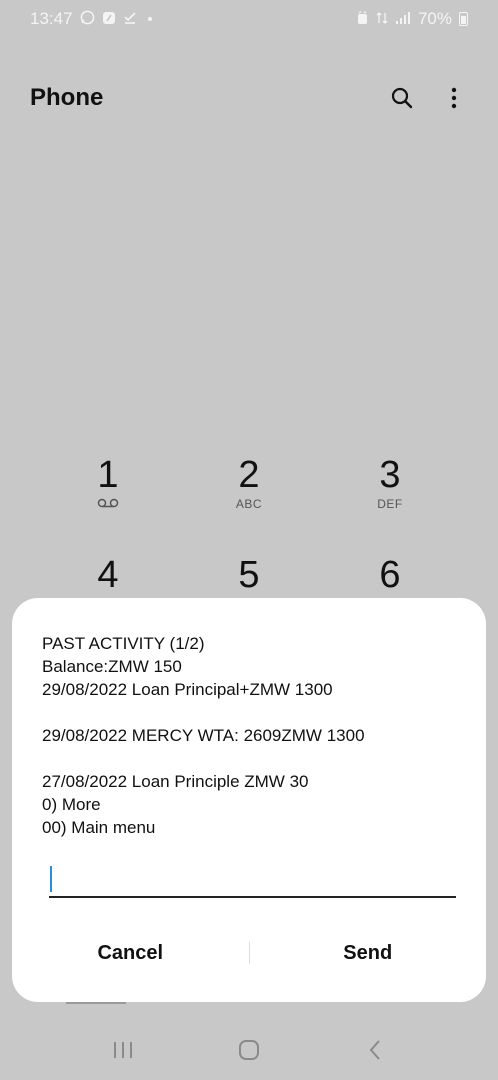 The image size is (498, 1080). What do you see at coordinates (368, 953) in the screenshot?
I see `send-button: Send` at bounding box center [368, 953].